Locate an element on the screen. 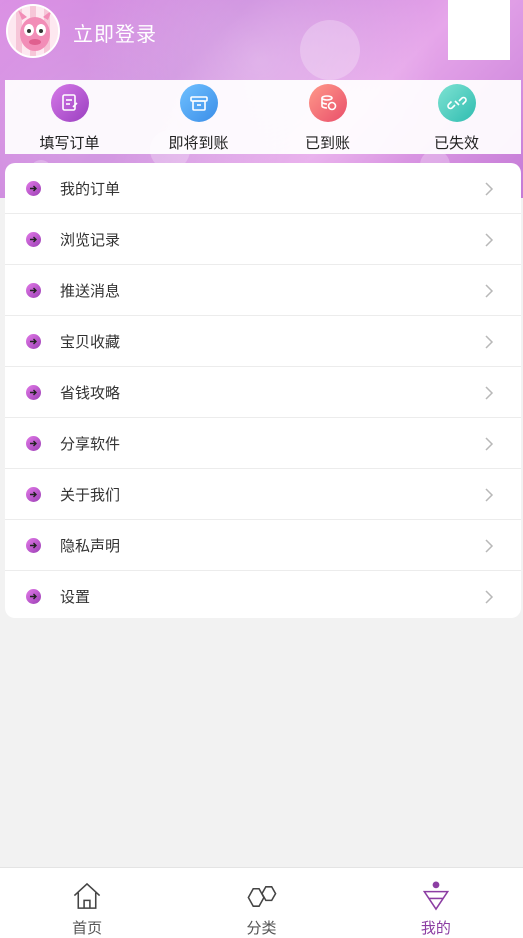 The height and width of the screenshot is (938, 523). menu-item-label: 浏览记录 is located at coordinates (90, 239).